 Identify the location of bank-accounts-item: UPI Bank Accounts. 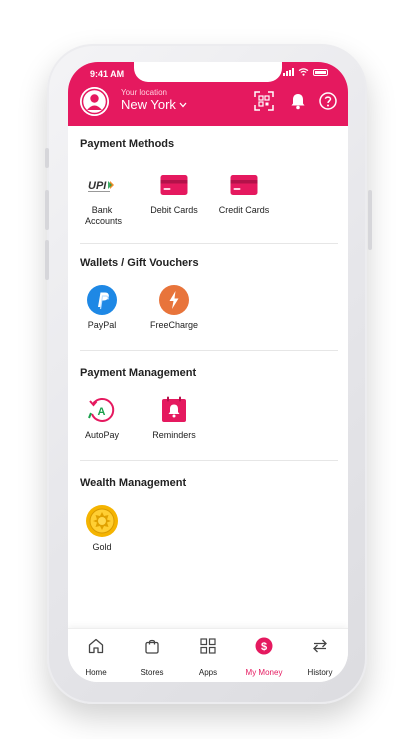
(102, 198).